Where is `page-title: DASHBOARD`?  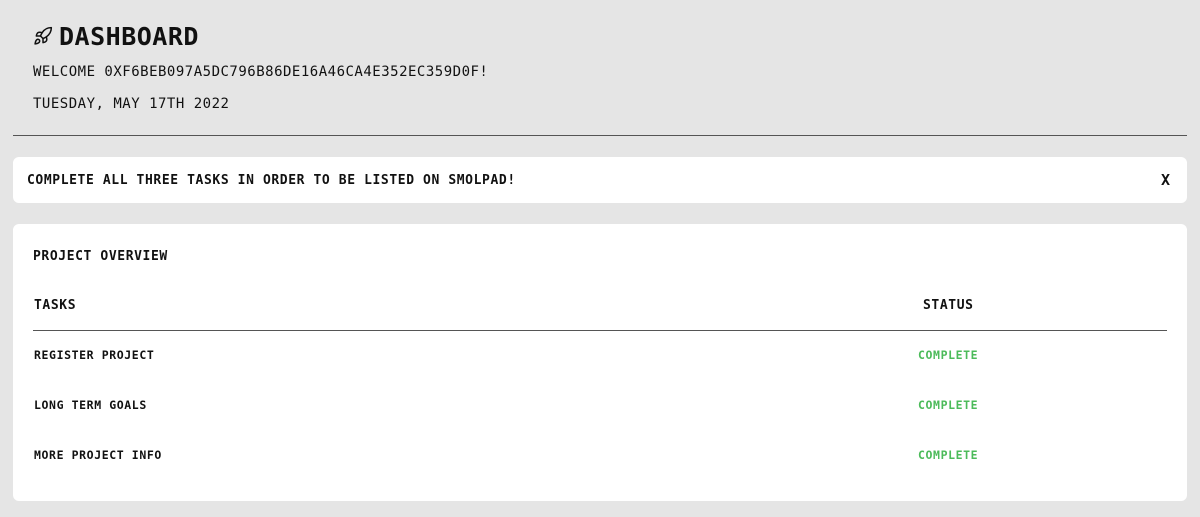 page-title: DASHBOARD is located at coordinates (129, 36).